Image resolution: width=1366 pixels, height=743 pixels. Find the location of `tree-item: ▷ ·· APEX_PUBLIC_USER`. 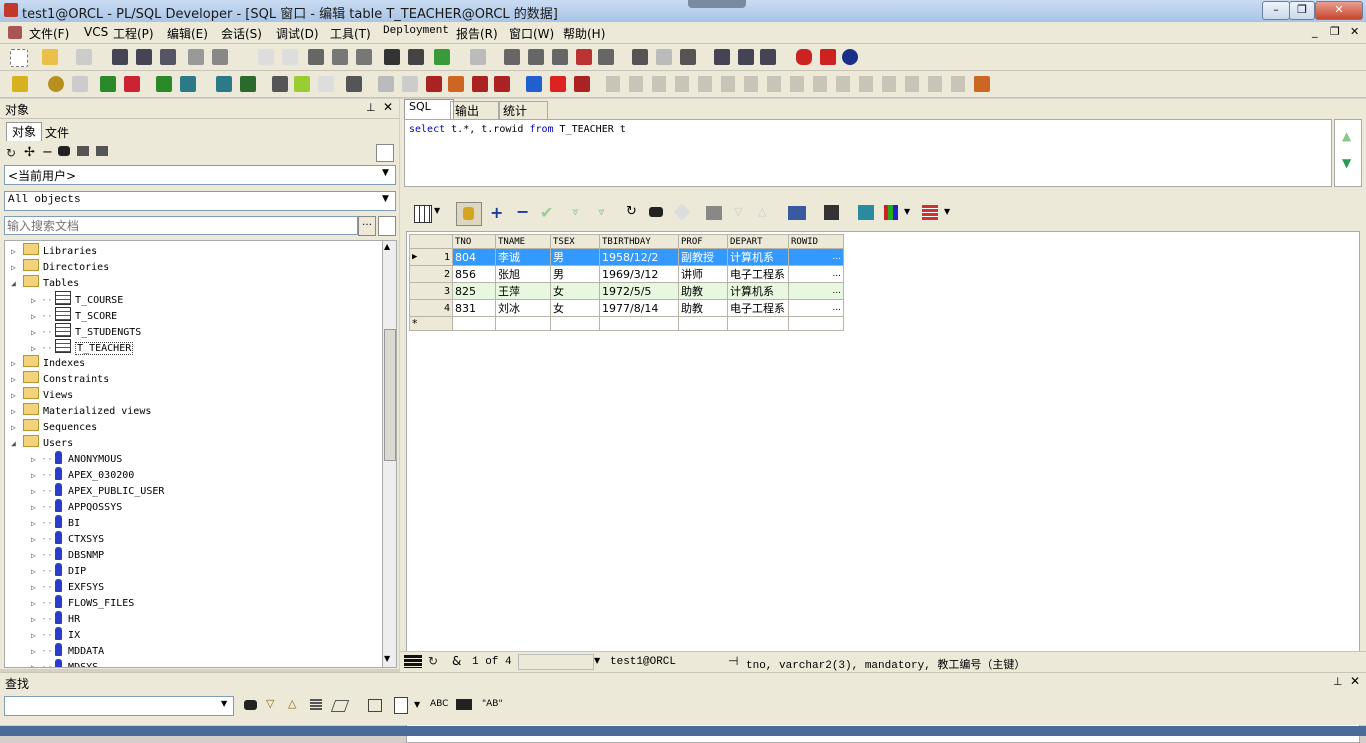

tree-item: ▷ ·· APEX_PUBLIC_USER is located at coordinates (97, 491).